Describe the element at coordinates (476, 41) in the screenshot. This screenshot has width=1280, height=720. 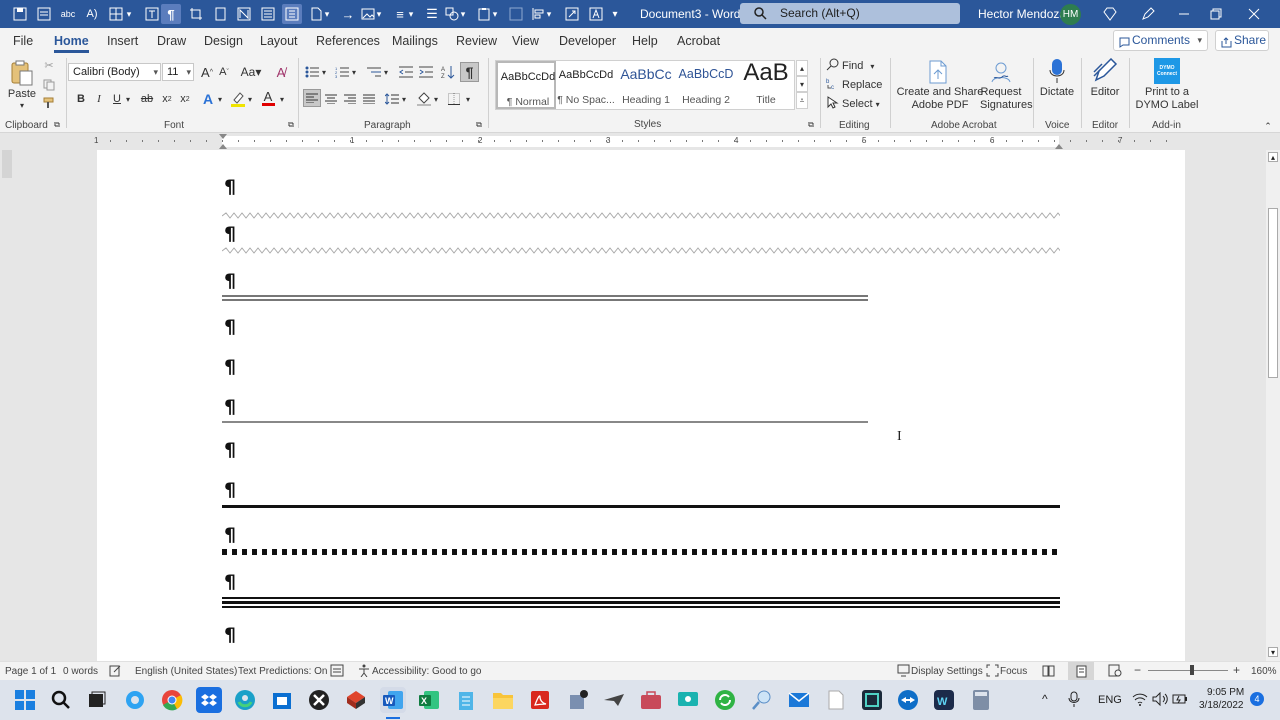
I see `tab-review: Review` at that location.